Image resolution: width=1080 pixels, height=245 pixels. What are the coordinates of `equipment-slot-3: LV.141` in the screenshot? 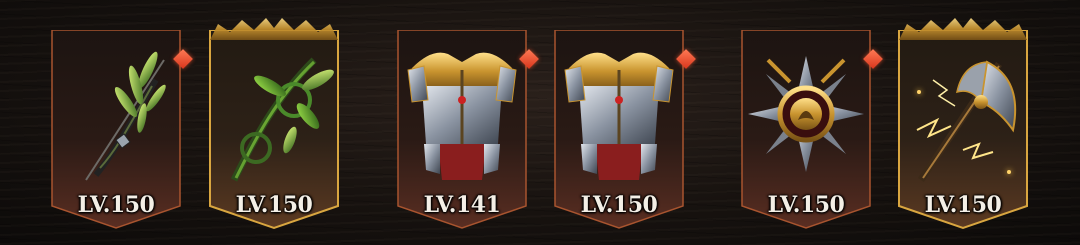 It's located at (467, 130).